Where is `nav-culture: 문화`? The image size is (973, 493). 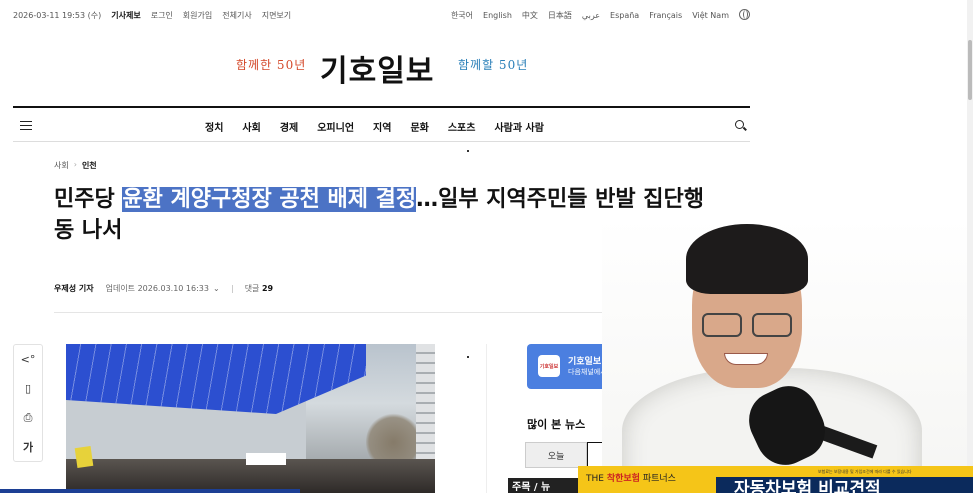 nav-culture: 문화 is located at coordinates (419, 126).